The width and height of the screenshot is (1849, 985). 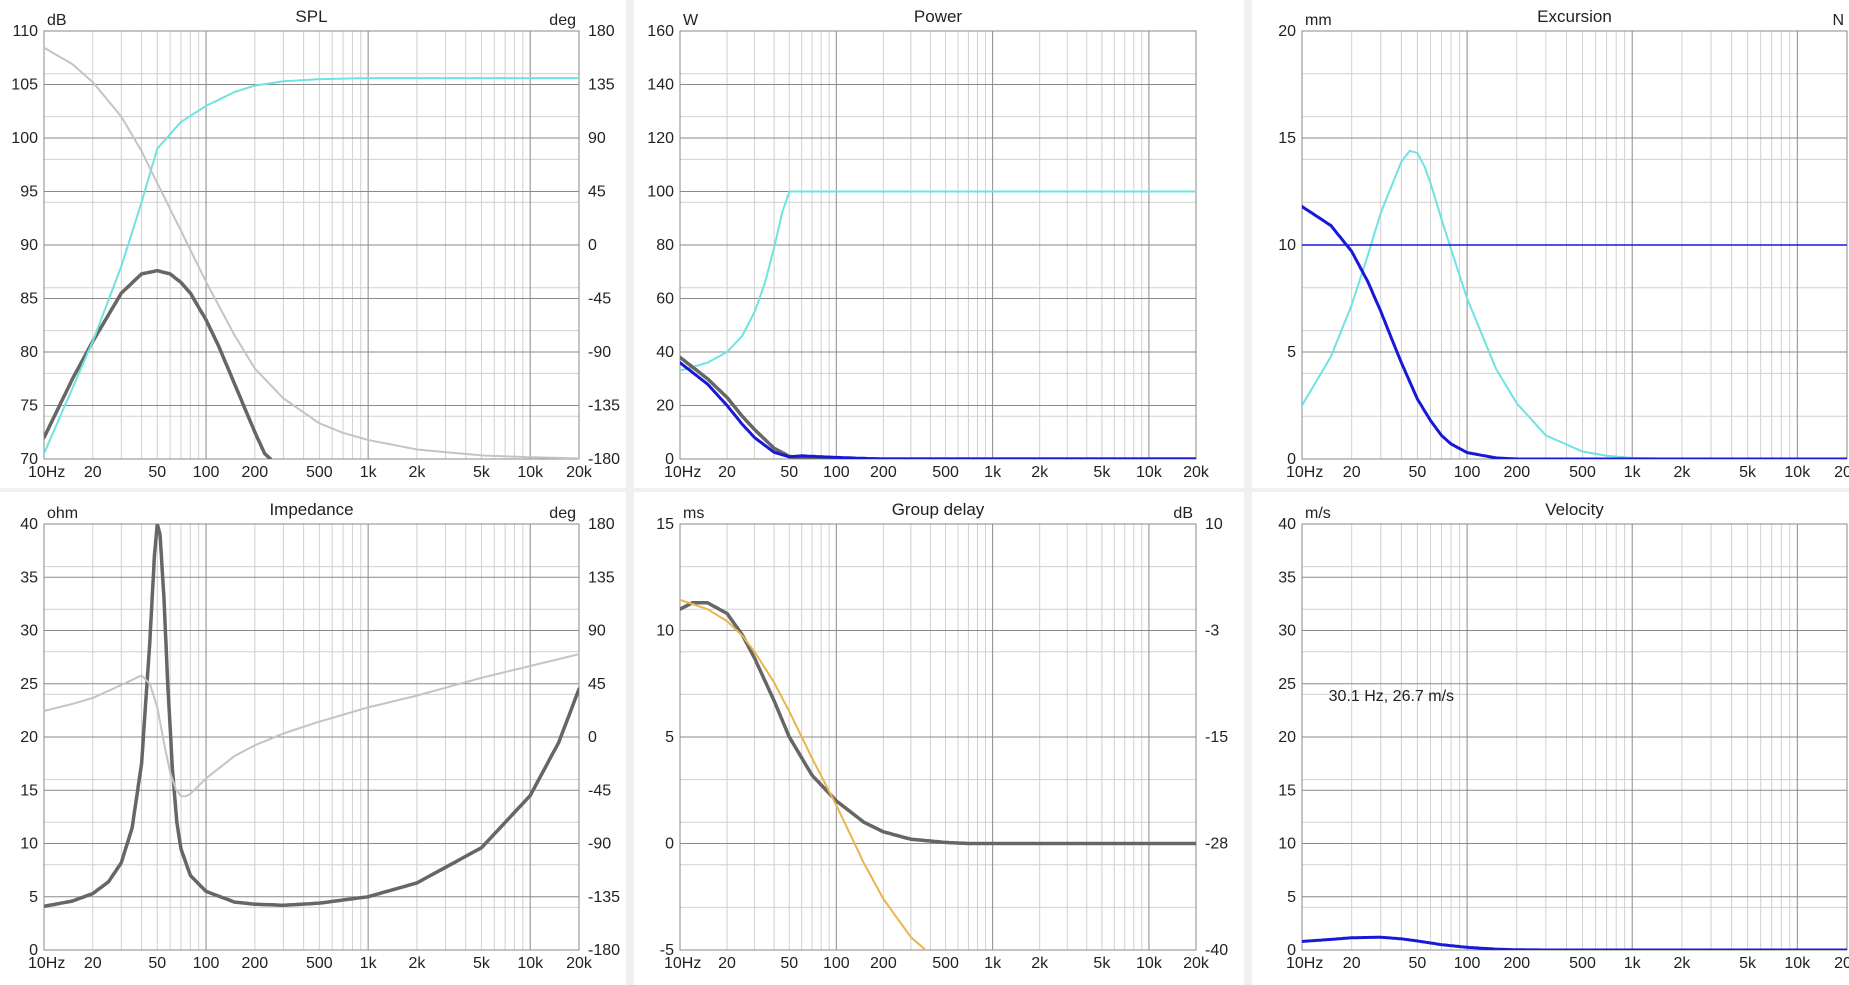 I want to click on y-tick-label: 85, so click(x=29, y=299).